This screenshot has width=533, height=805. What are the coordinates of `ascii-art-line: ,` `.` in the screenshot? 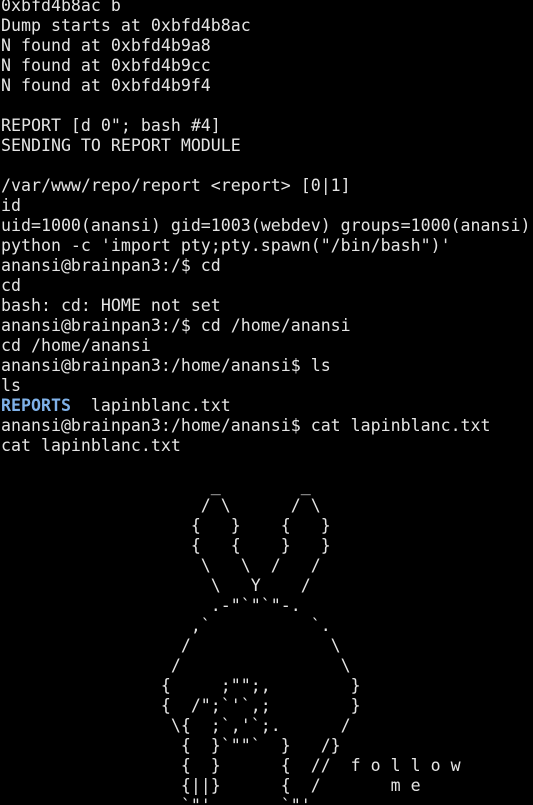 It's located at (166, 625).